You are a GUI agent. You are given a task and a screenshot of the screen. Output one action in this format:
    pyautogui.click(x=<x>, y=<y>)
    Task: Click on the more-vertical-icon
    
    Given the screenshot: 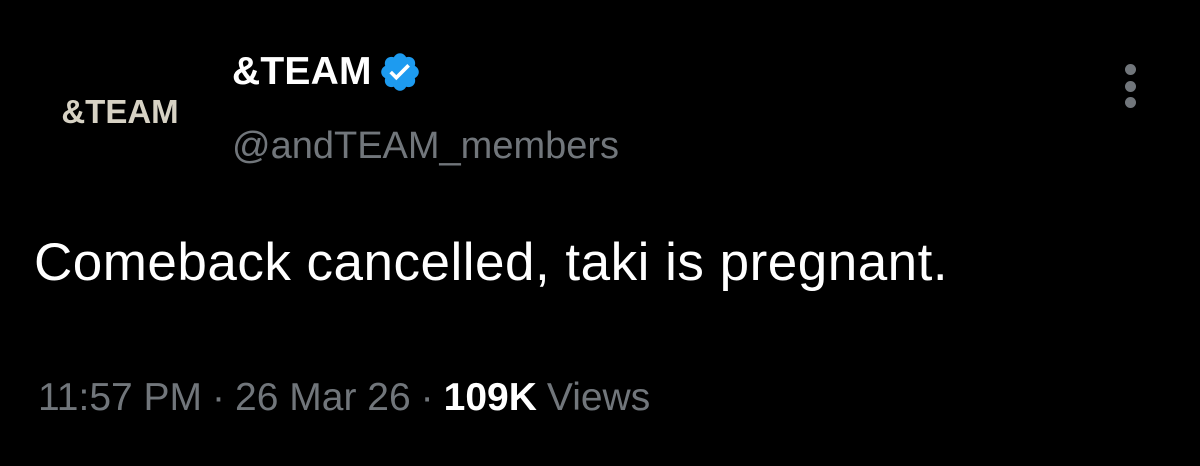 What is the action you would take?
    pyautogui.click(x=1130, y=86)
    